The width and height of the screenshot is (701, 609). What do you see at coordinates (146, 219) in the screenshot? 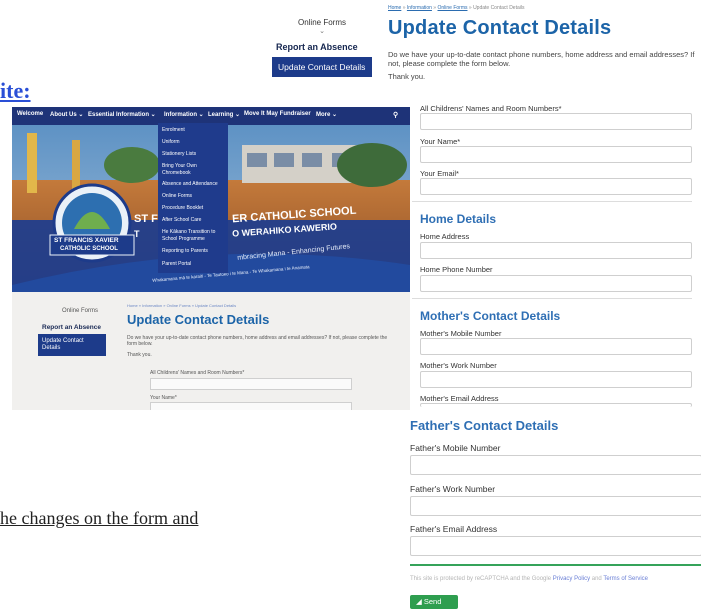
I see `hero-title-part1: ST F` at bounding box center [146, 219].